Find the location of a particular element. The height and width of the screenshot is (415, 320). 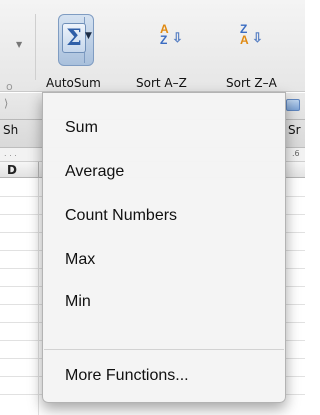

autosum-button: Σ ▼ is located at coordinates (76, 40).